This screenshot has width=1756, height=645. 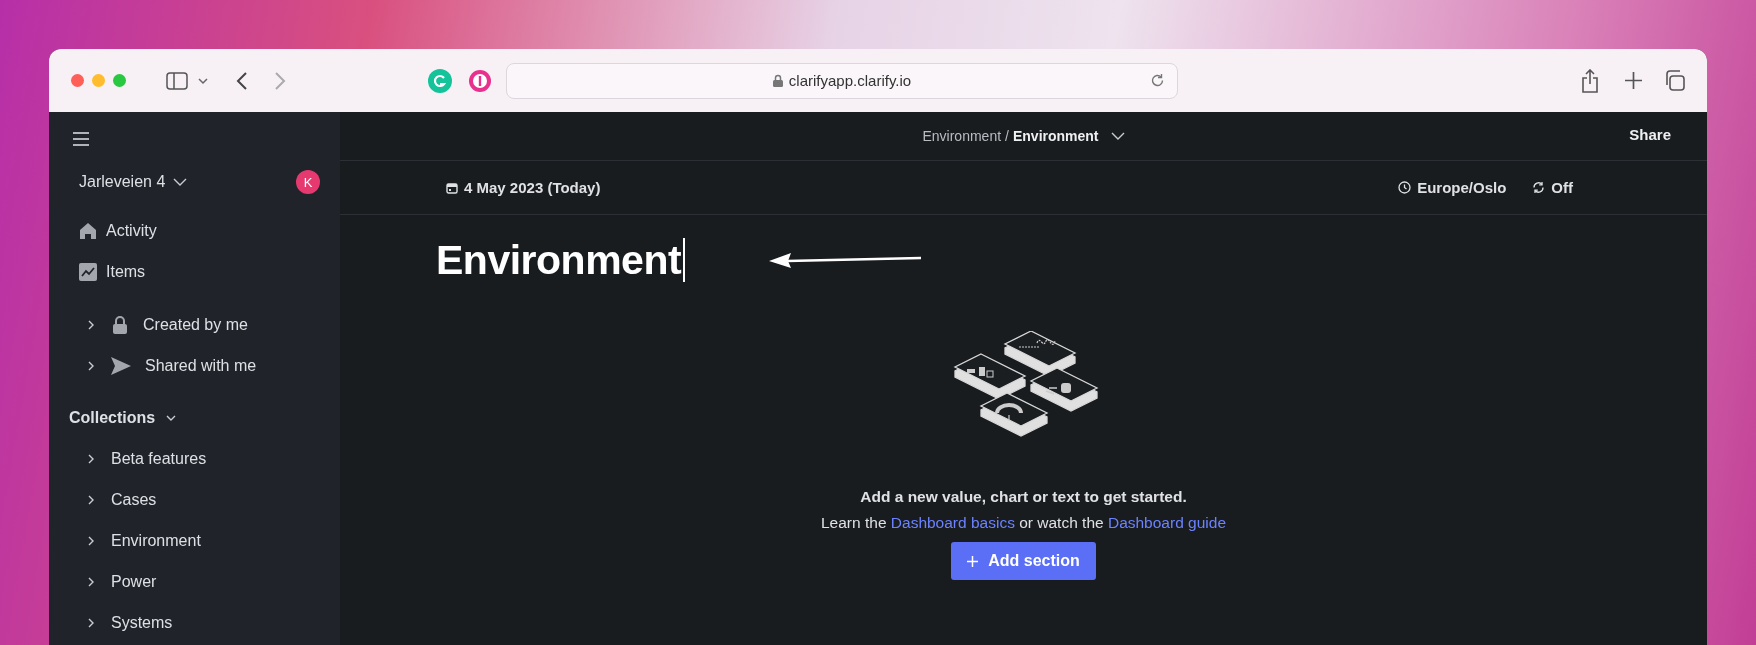 I want to click on breadcrumb-current: Environment, so click(x=1055, y=136).